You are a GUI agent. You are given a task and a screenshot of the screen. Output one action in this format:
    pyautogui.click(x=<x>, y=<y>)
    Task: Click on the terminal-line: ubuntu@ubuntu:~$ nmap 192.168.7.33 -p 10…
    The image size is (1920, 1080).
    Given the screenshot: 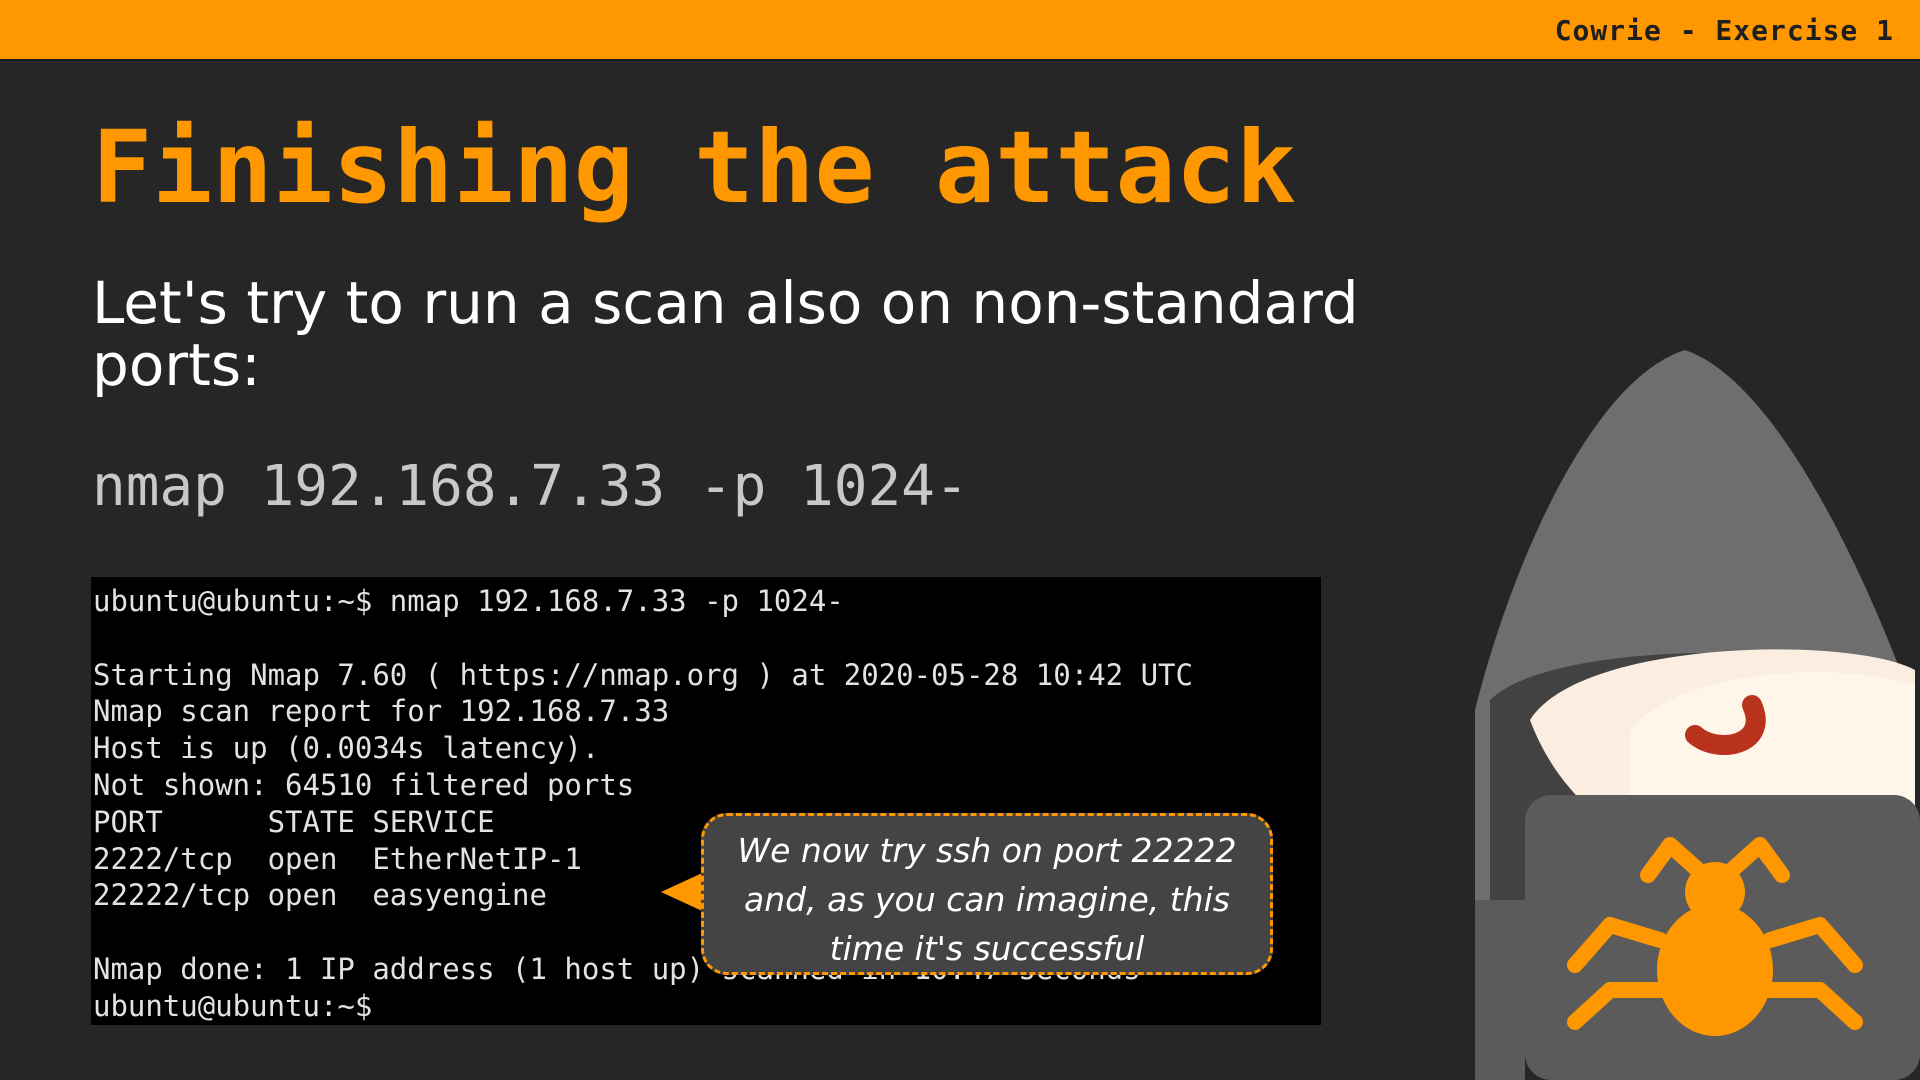 What is the action you would take?
    pyautogui.click(x=468, y=601)
    